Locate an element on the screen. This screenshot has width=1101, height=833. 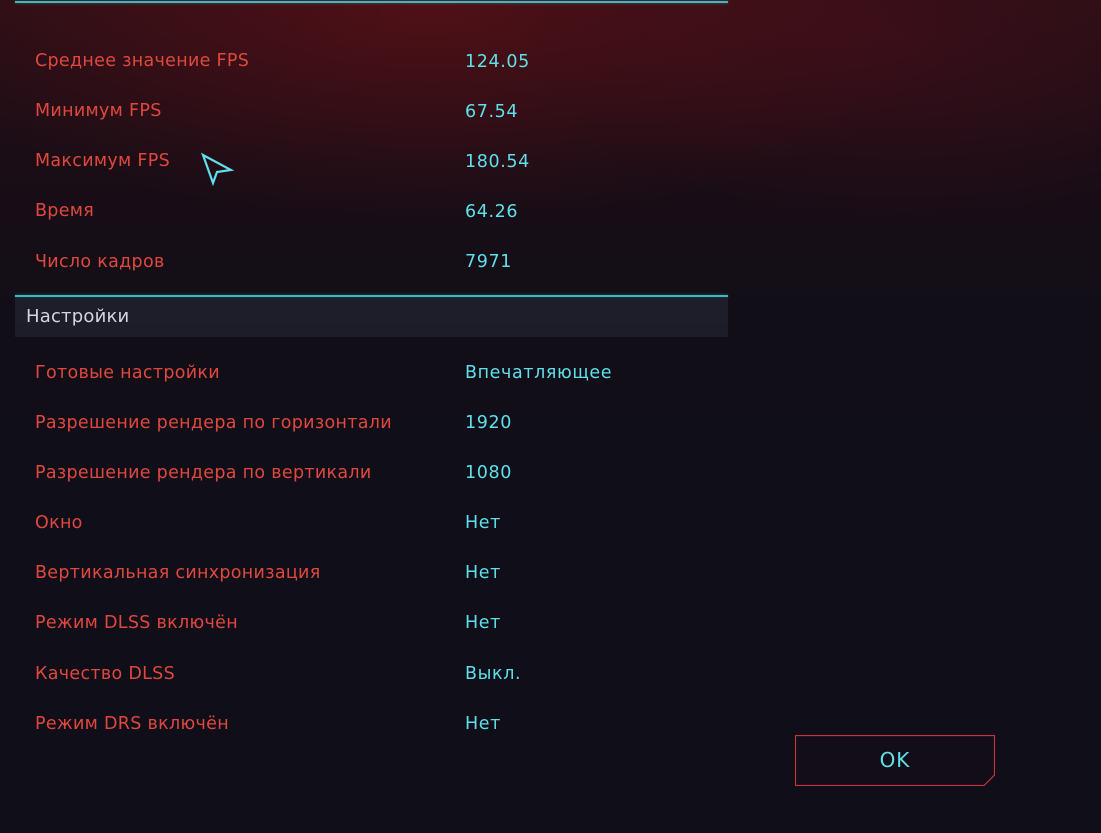
setting-value: 1920 is located at coordinates (488, 423).